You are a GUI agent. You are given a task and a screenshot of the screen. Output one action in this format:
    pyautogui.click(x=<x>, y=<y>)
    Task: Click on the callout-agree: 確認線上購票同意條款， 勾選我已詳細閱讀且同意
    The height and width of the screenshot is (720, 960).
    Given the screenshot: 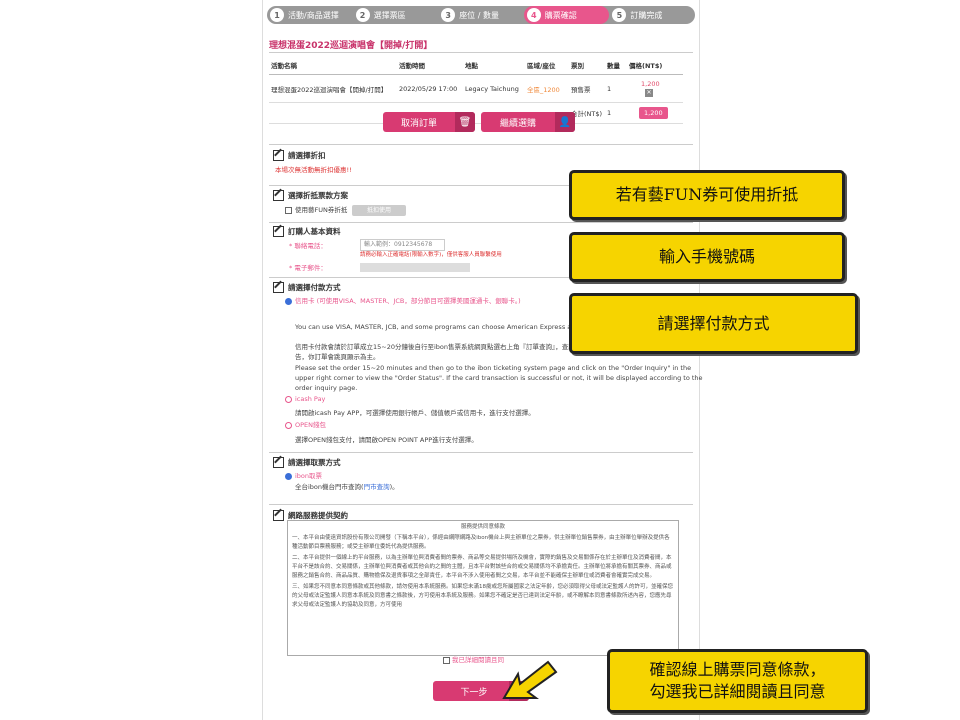 What is the action you would take?
    pyautogui.click(x=737, y=681)
    